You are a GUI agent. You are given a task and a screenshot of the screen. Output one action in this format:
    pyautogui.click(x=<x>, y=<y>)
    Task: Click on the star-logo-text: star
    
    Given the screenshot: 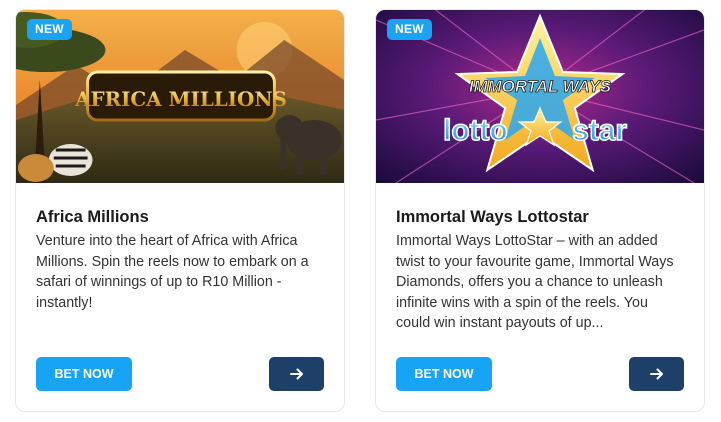 What is the action you would take?
    pyautogui.click(x=599, y=130)
    